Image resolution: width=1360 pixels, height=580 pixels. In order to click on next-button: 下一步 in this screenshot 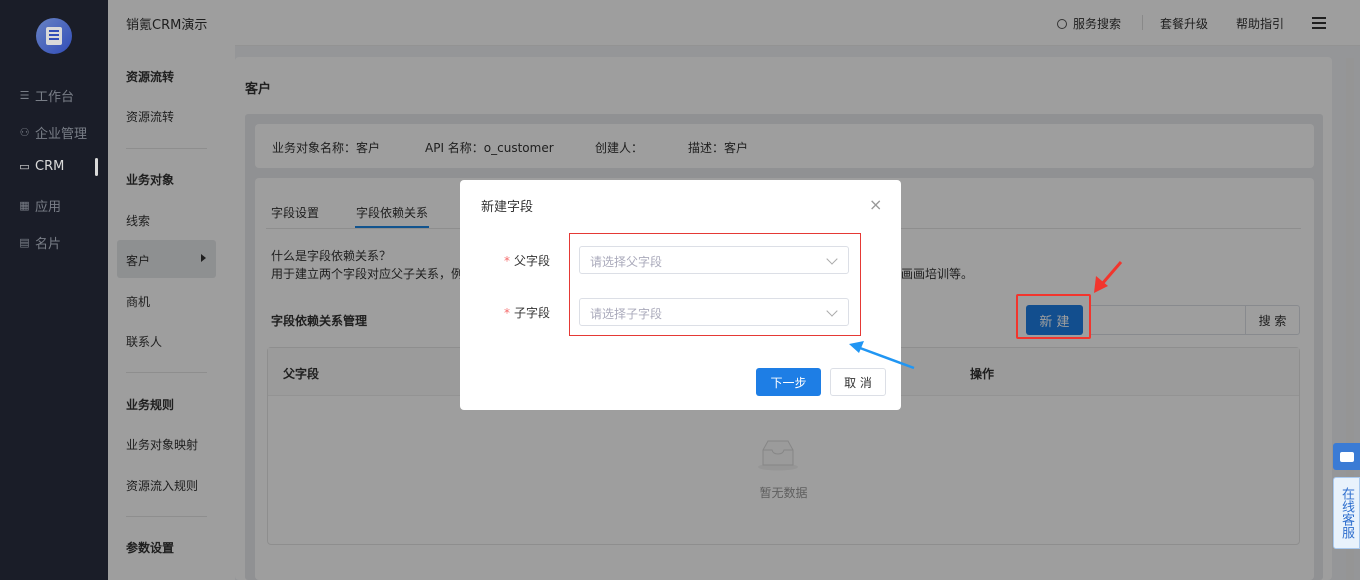, I will do `click(788, 382)`.